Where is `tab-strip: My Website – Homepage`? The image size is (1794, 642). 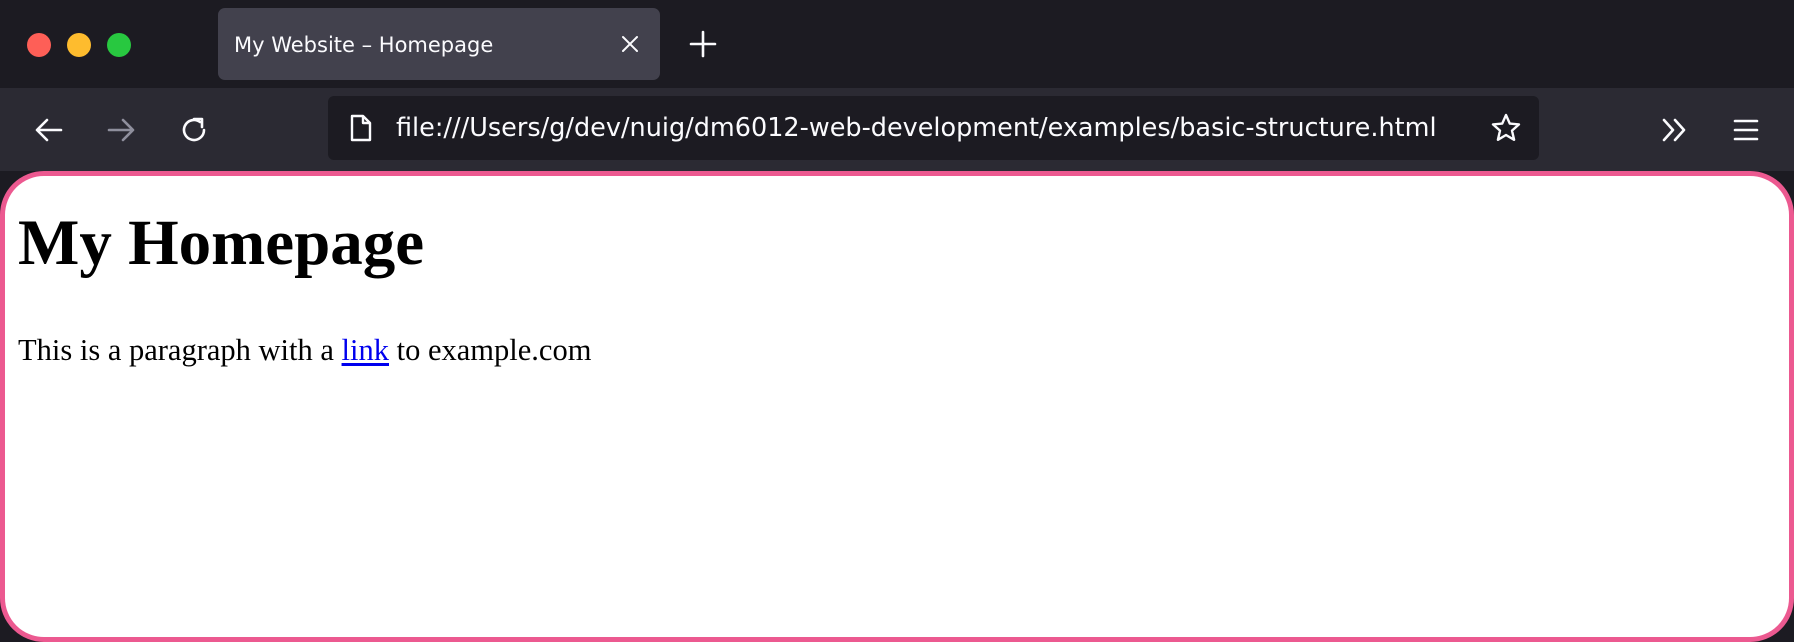 tab-strip: My Website – Homepage is located at coordinates (897, 44).